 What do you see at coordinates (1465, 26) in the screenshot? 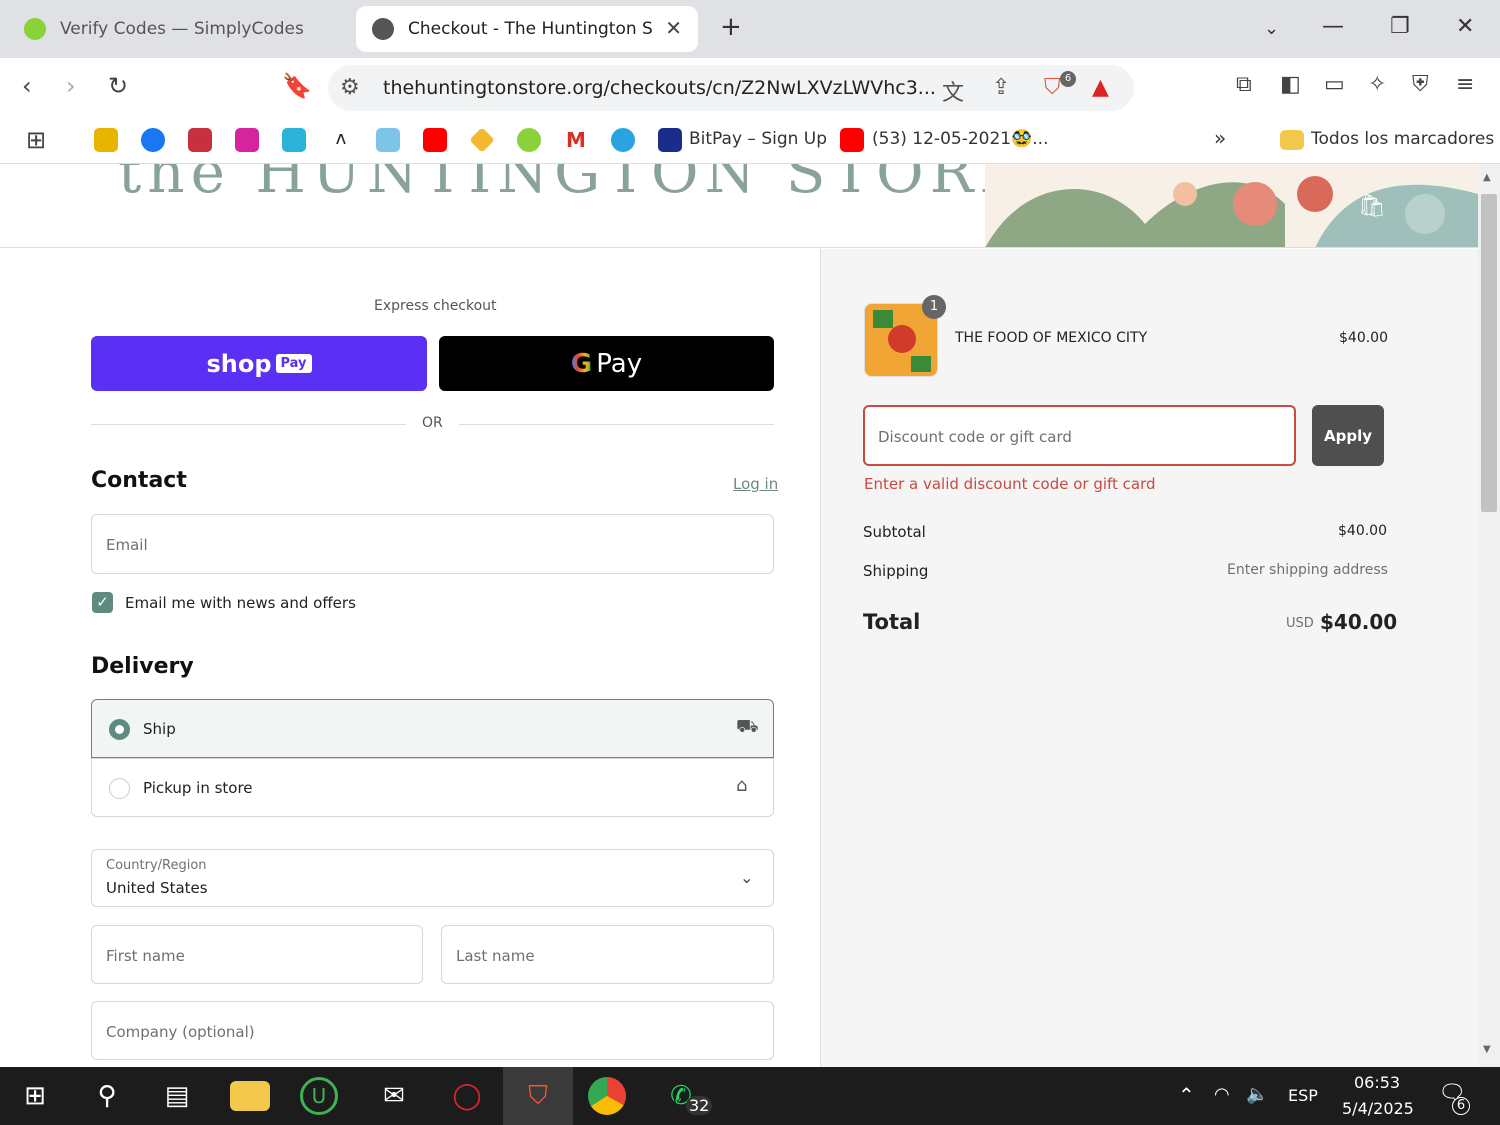
I see `close-window-icon: ✕` at bounding box center [1465, 26].